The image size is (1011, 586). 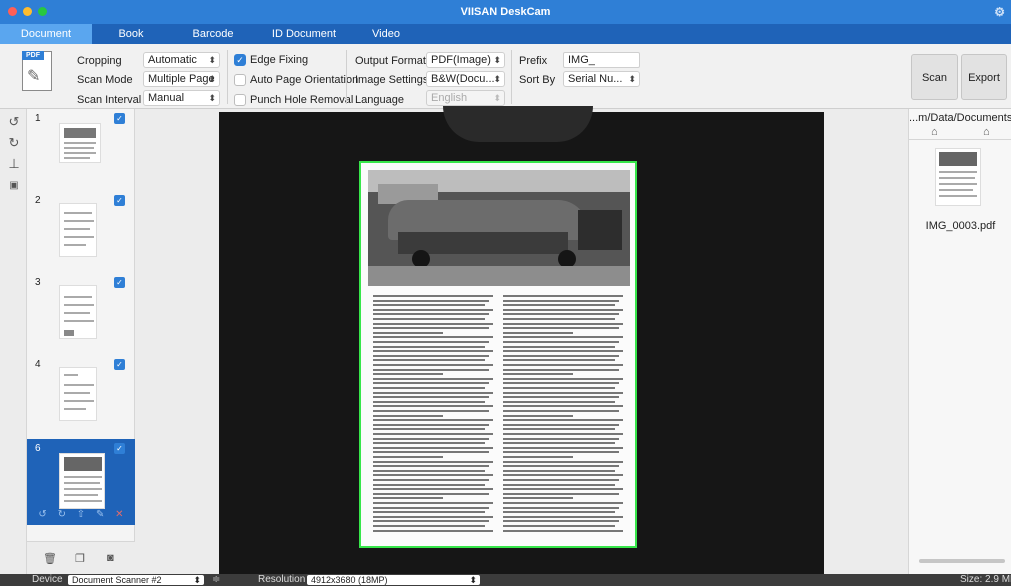 What do you see at coordinates (505, 12) in the screenshot?
I see `window-title: VIISAN DeskCam` at bounding box center [505, 12].